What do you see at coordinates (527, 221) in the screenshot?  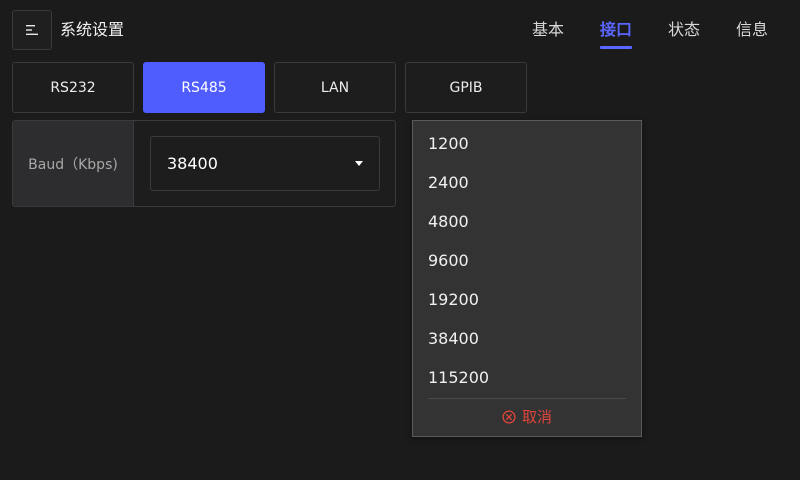 I see `baud-option: 4800` at bounding box center [527, 221].